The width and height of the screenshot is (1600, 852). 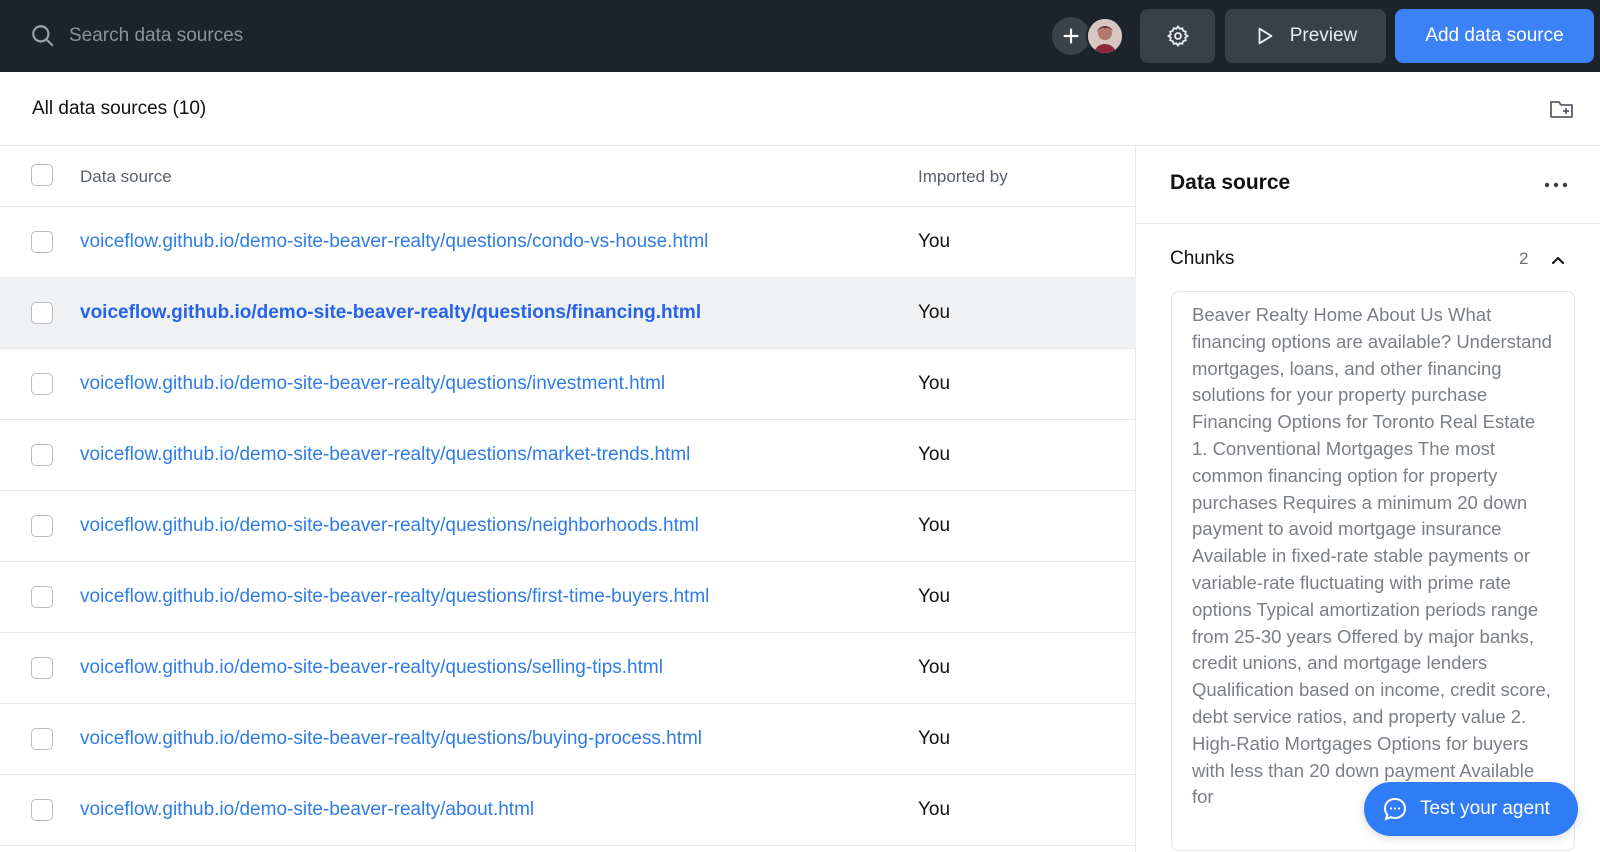 I want to click on new-folder-icon, so click(x=1562, y=109).